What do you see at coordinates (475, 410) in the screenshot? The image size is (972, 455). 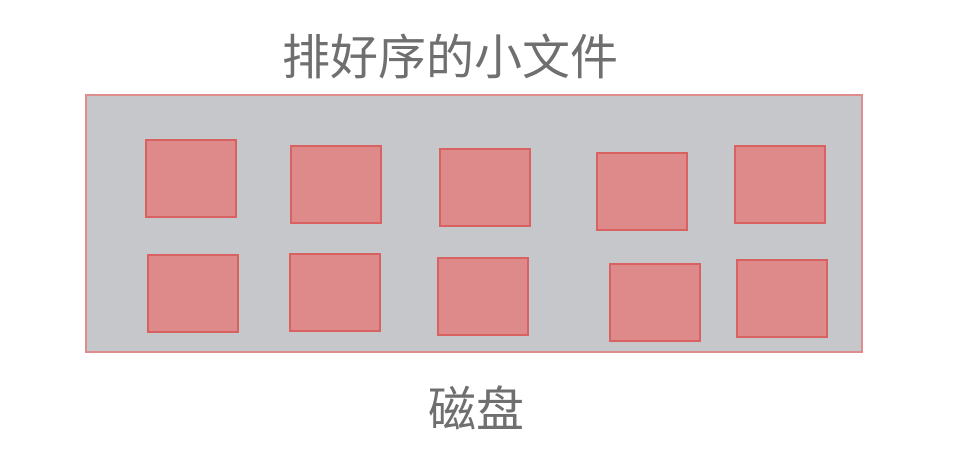 I see `disk-label: 磁盘` at bounding box center [475, 410].